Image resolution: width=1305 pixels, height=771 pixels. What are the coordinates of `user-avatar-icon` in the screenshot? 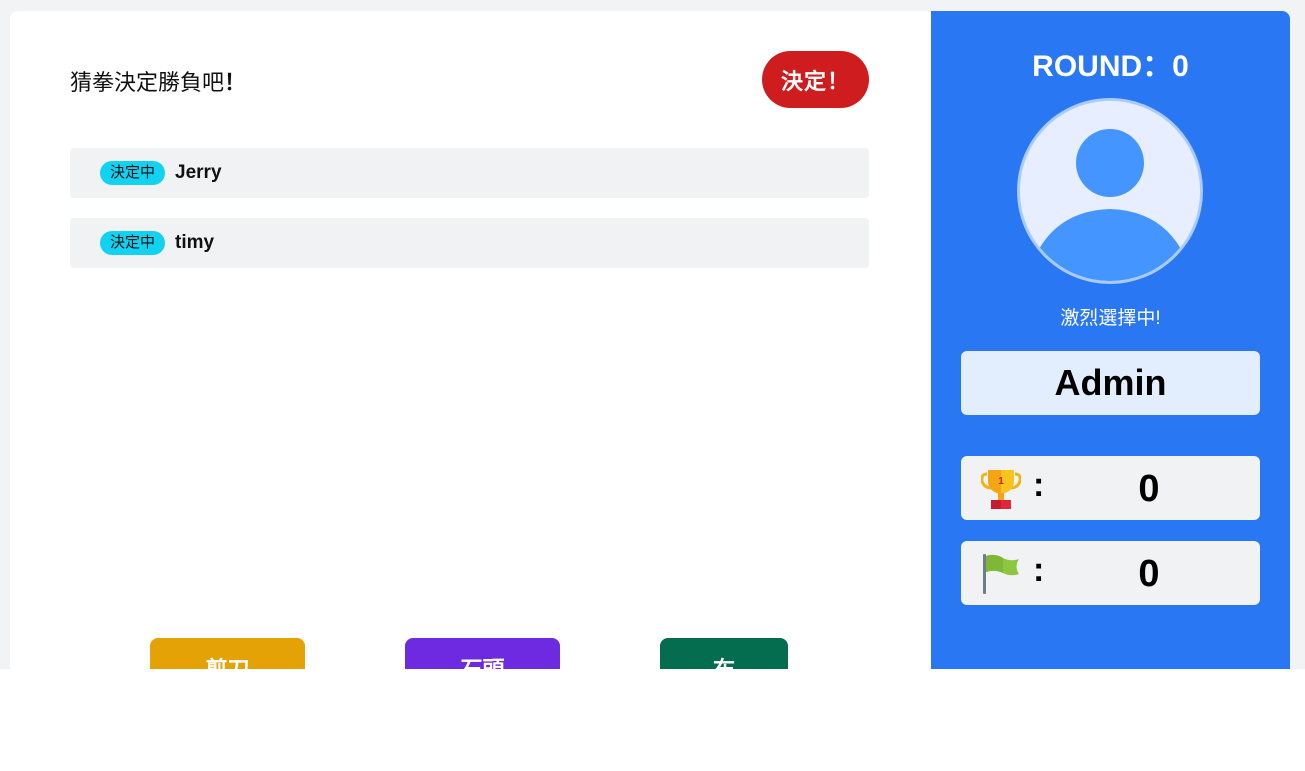 It's located at (1110, 191).